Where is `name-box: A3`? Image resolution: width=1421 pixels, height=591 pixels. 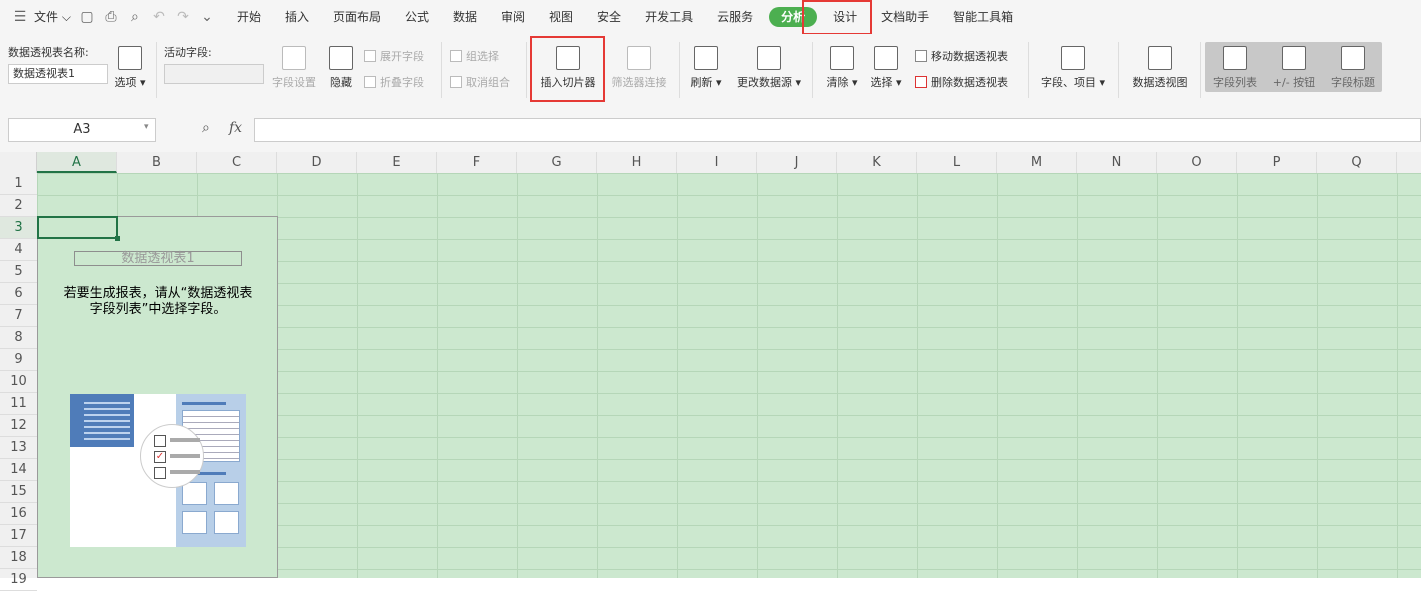 name-box: A3 is located at coordinates (82, 130).